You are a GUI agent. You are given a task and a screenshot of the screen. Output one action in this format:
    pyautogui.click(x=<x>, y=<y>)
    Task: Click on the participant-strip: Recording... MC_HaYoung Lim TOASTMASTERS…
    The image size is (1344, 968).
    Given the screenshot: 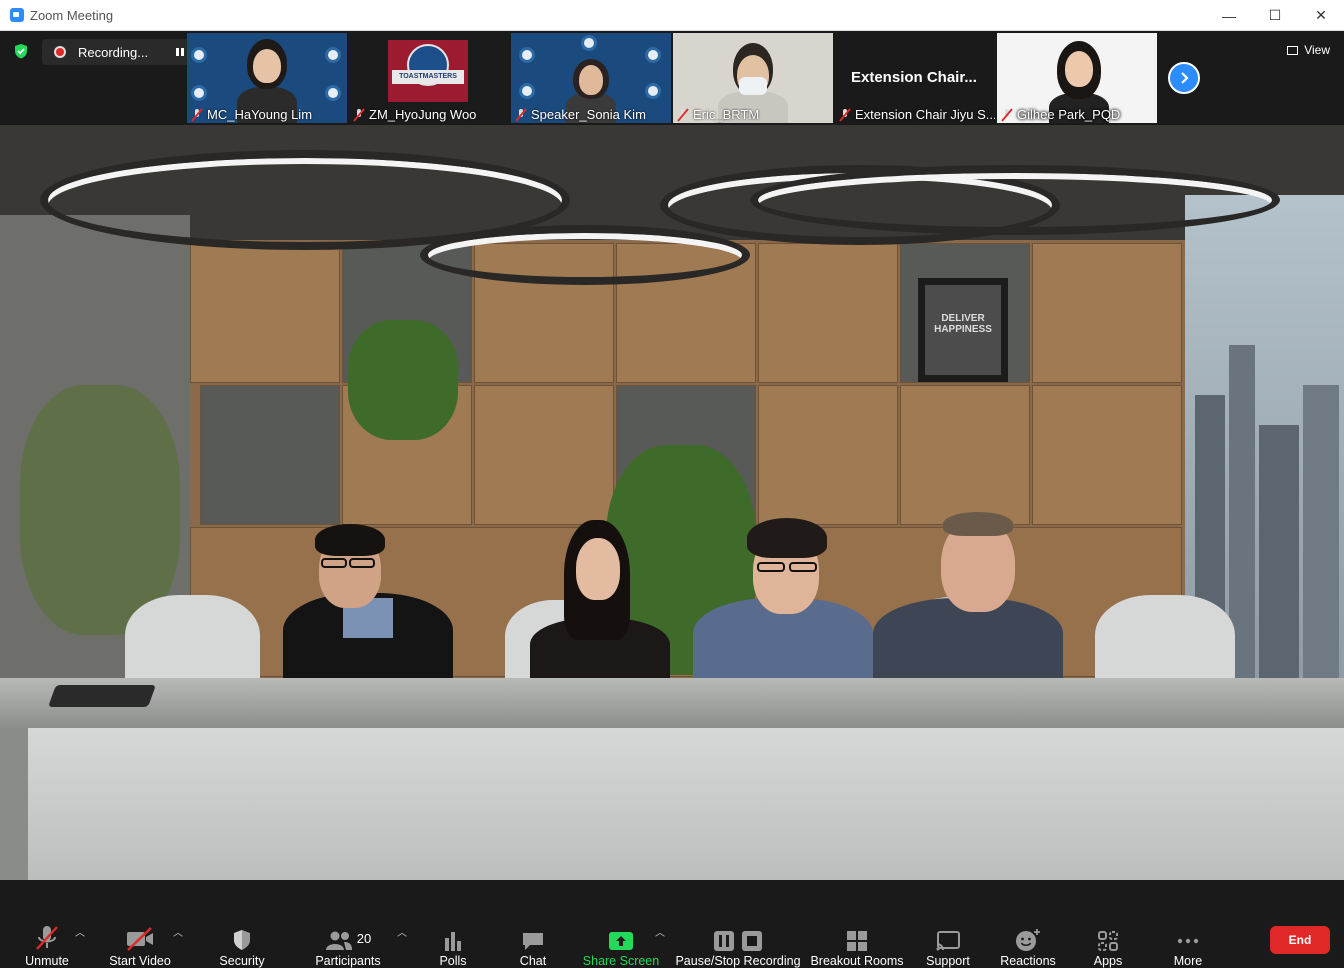 What is the action you would take?
    pyautogui.click(x=672, y=78)
    